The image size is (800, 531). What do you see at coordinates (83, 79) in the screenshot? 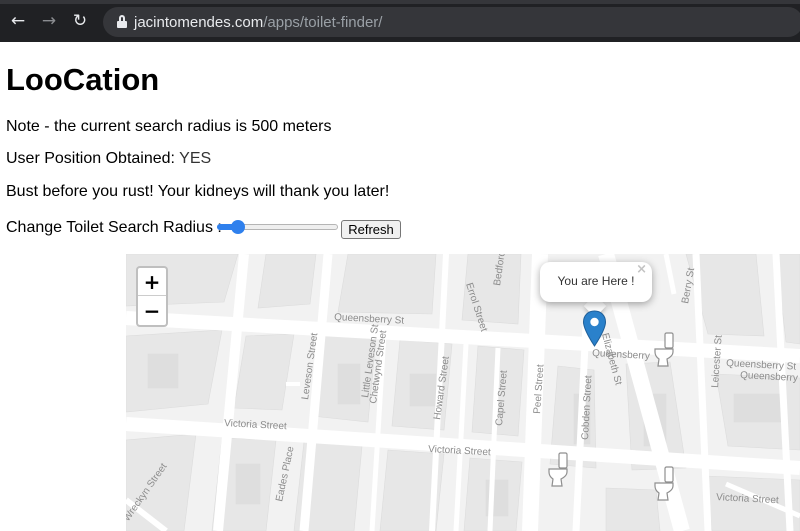
I see `page-title: LooCation` at bounding box center [83, 79].